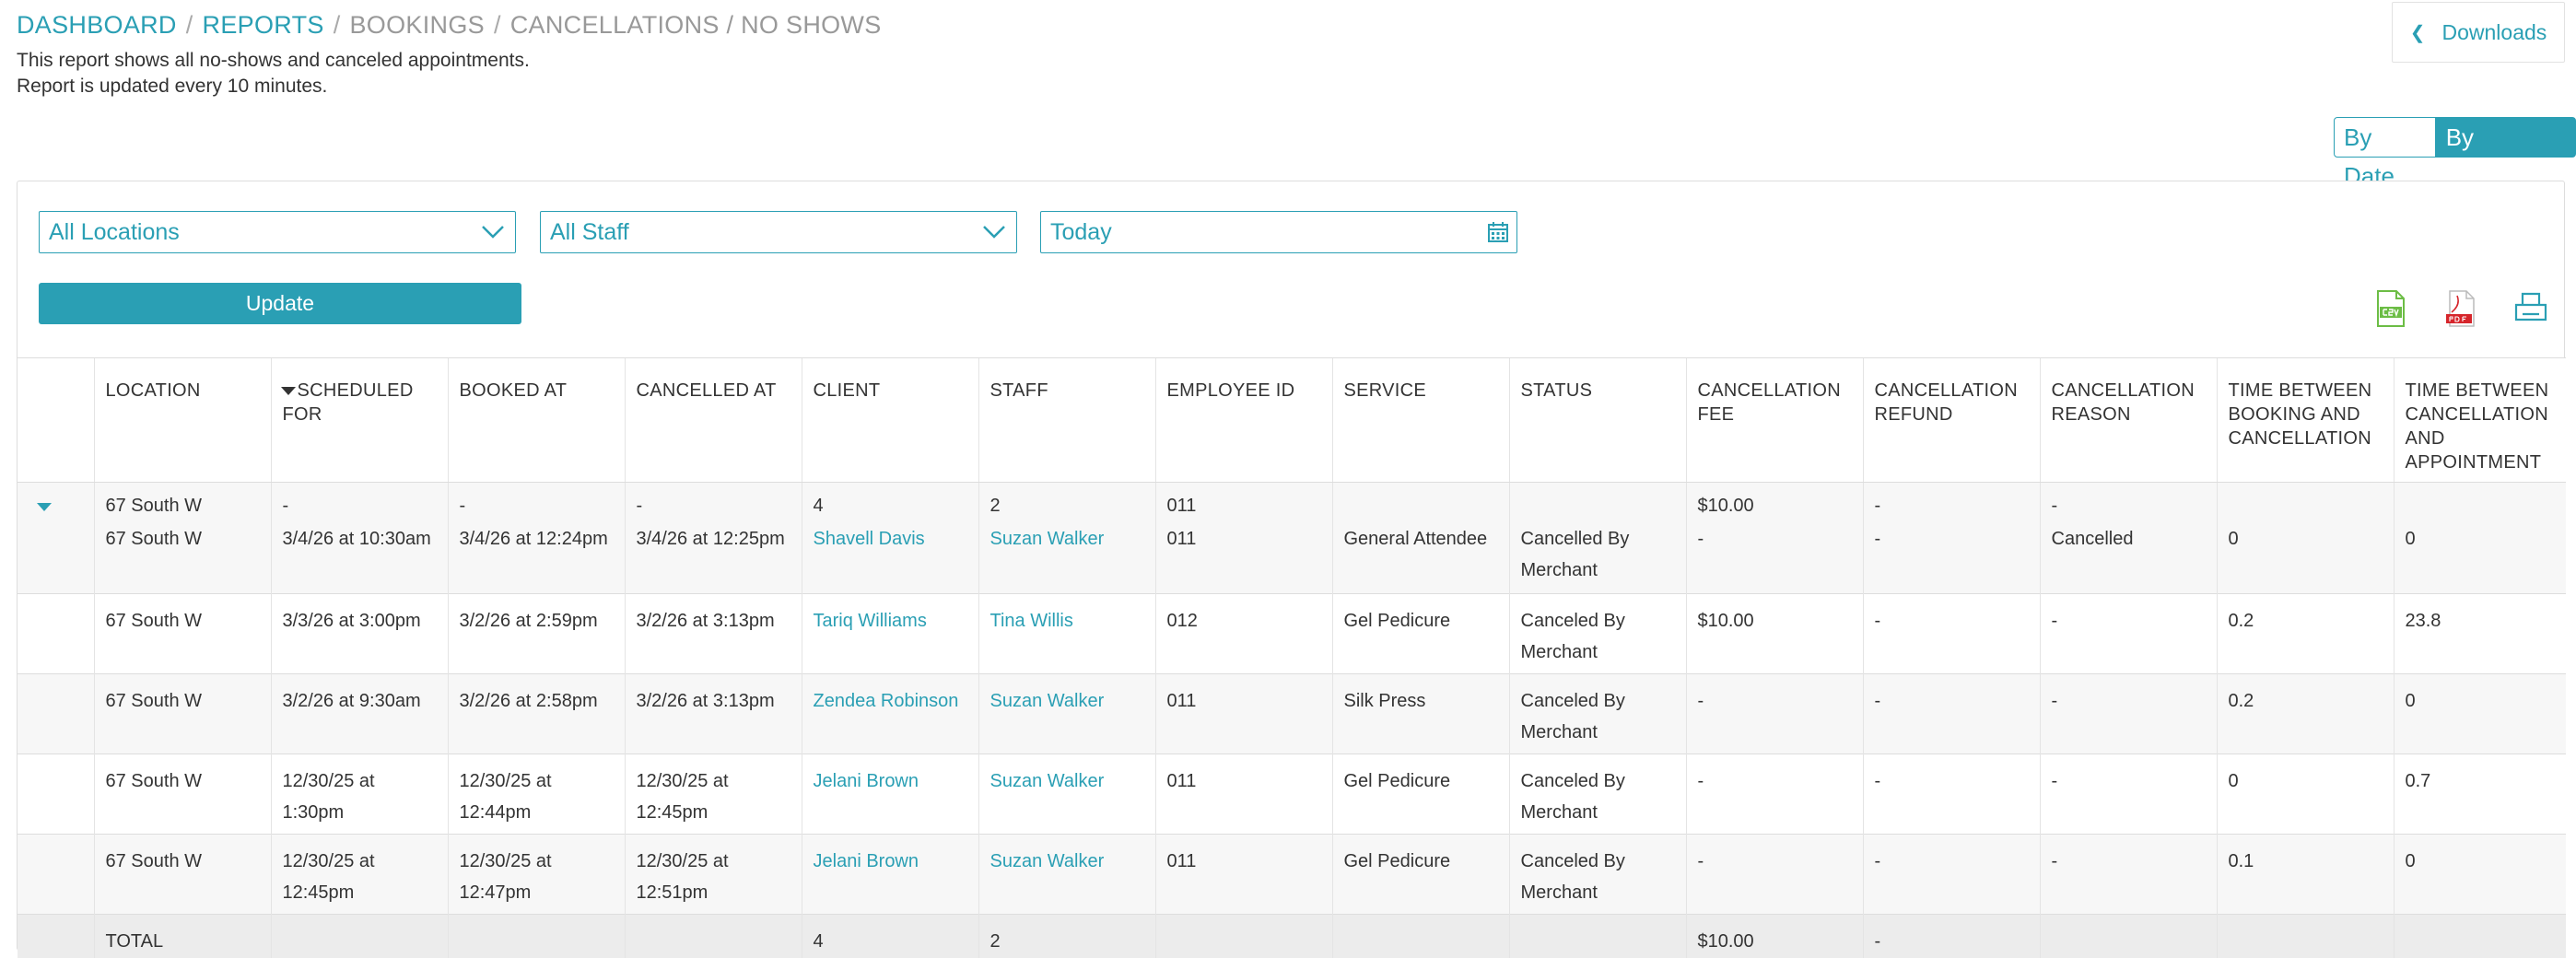 Image resolution: width=2576 pixels, height=958 pixels. Describe the element at coordinates (359, 420) in the screenshot. I see `header-scheduled-for: SCHEDULED FOR` at that location.